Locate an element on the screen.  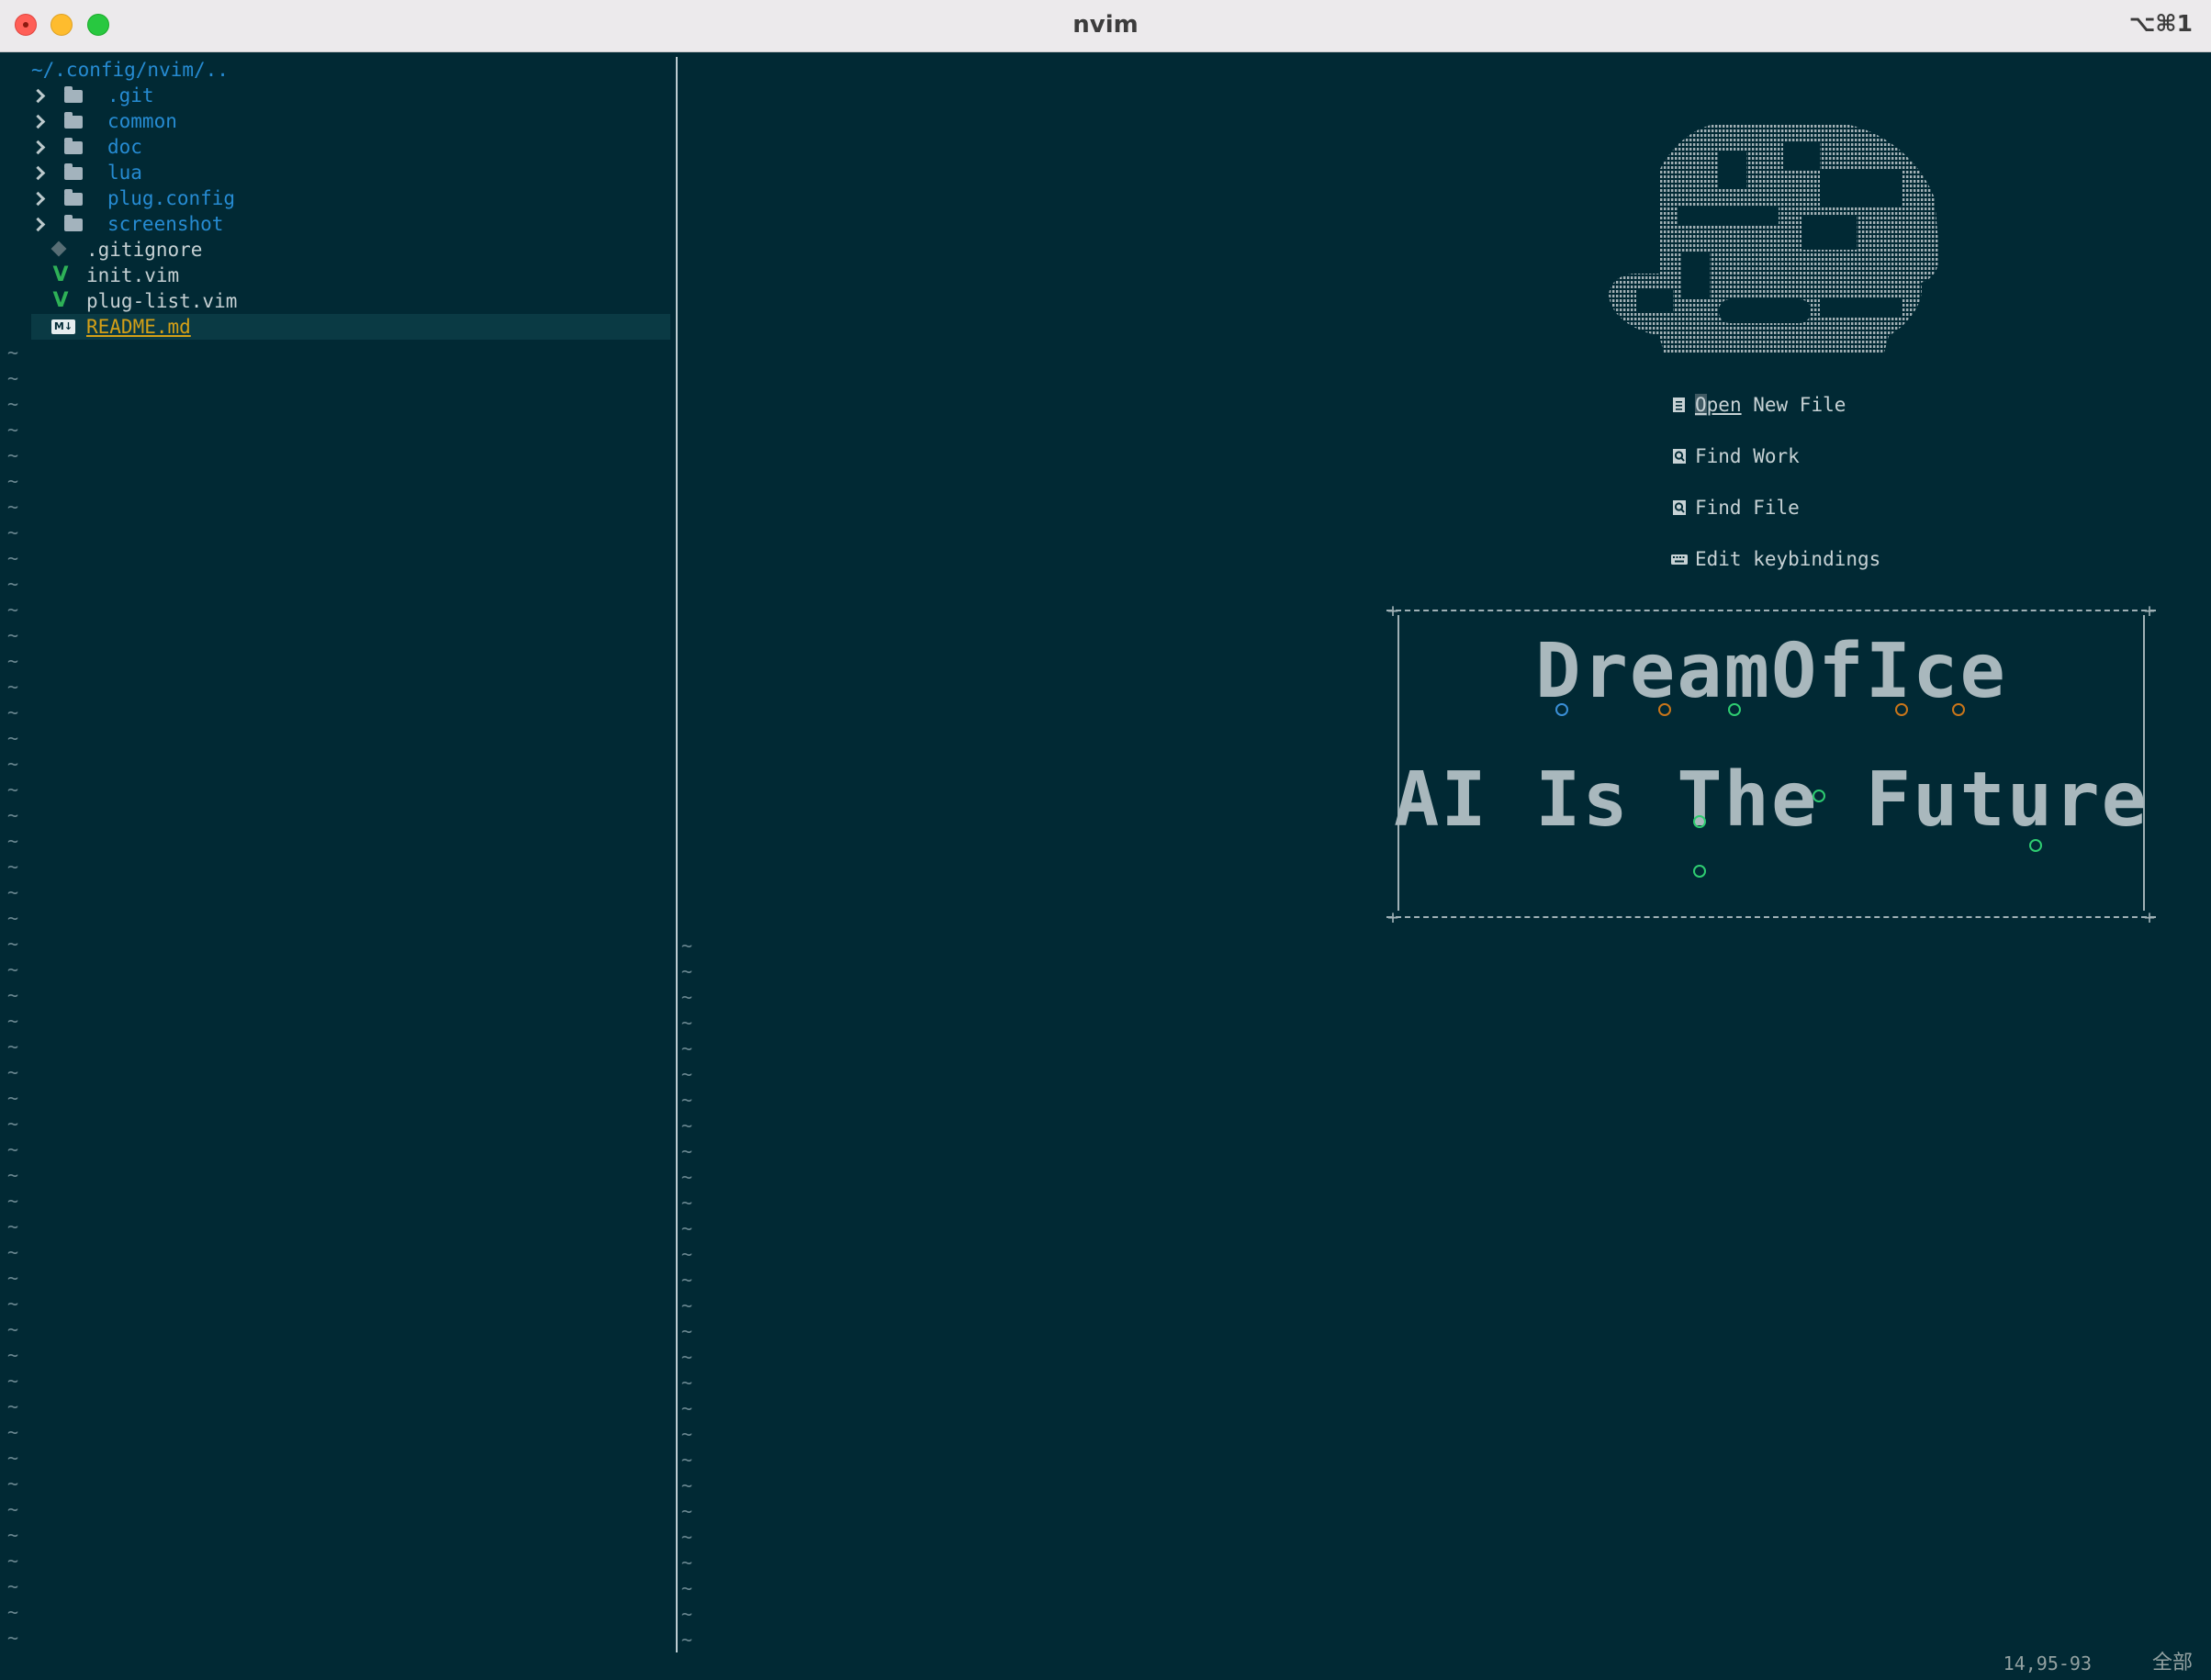
folder-name: common is located at coordinates (142, 121).